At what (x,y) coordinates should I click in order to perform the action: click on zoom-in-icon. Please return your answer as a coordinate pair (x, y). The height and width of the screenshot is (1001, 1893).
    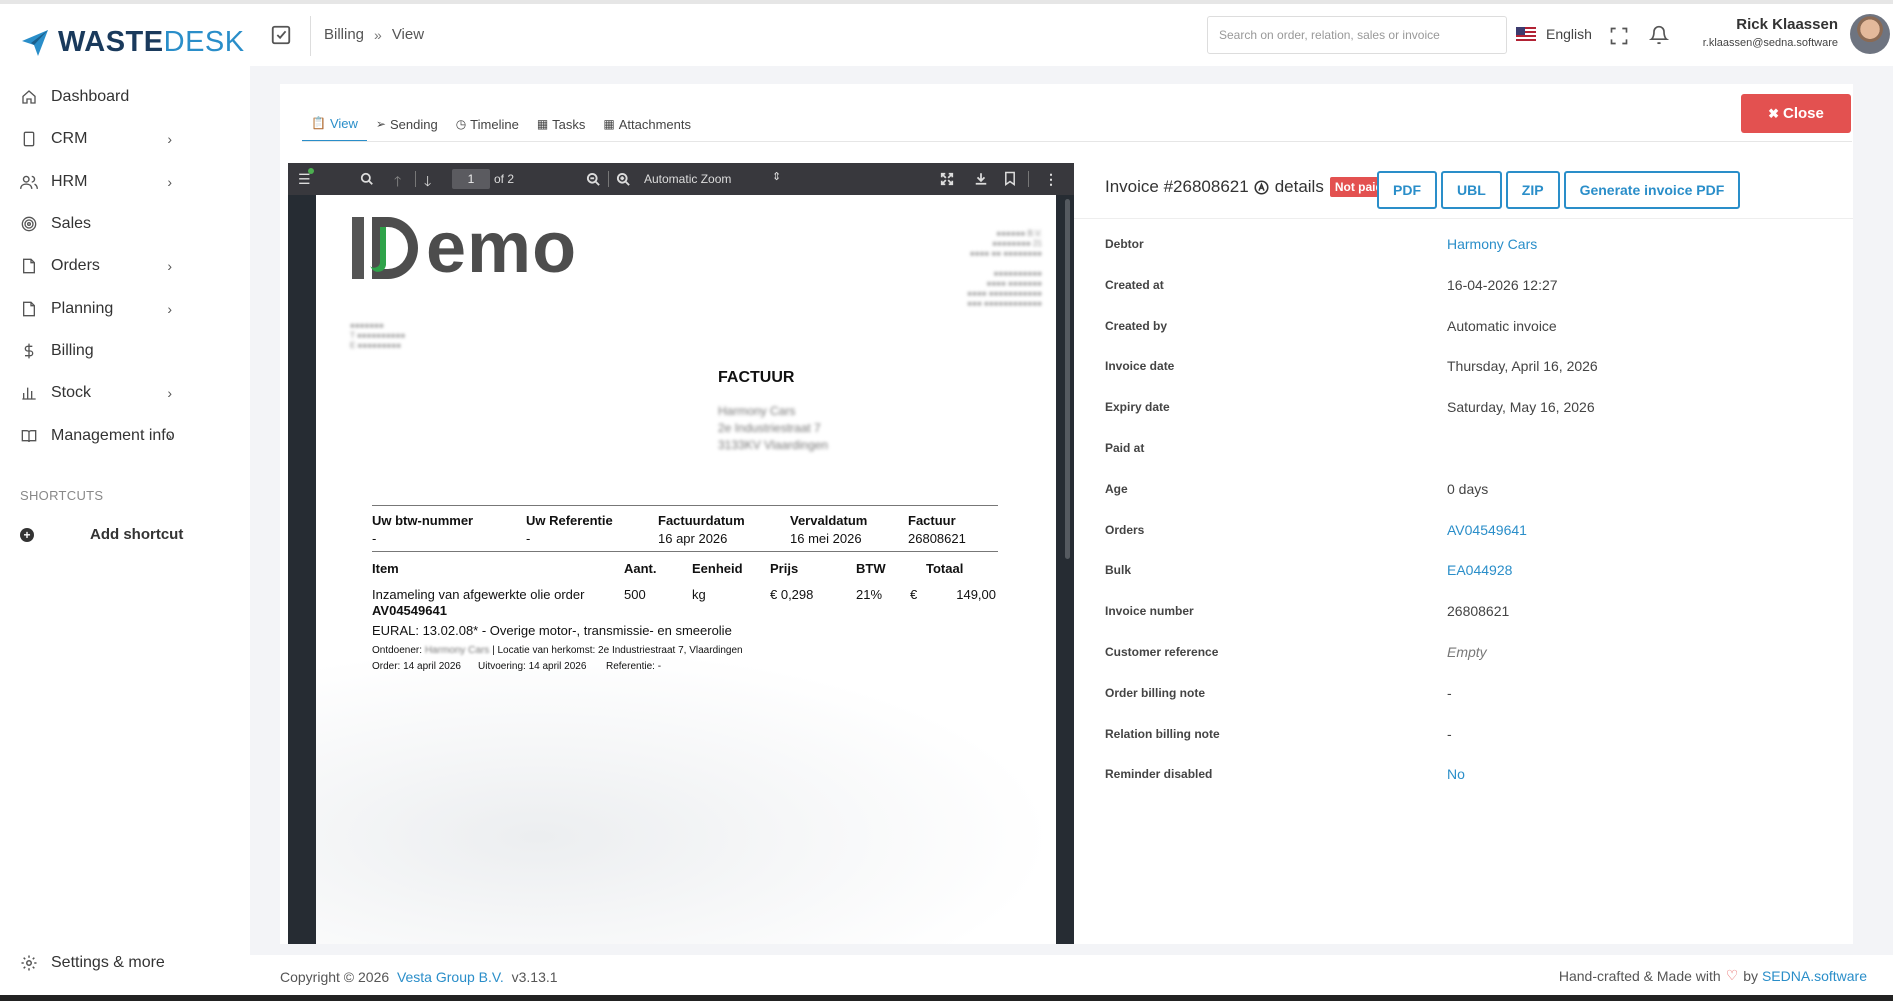
    Looking at the image, I should click on (623, 179).